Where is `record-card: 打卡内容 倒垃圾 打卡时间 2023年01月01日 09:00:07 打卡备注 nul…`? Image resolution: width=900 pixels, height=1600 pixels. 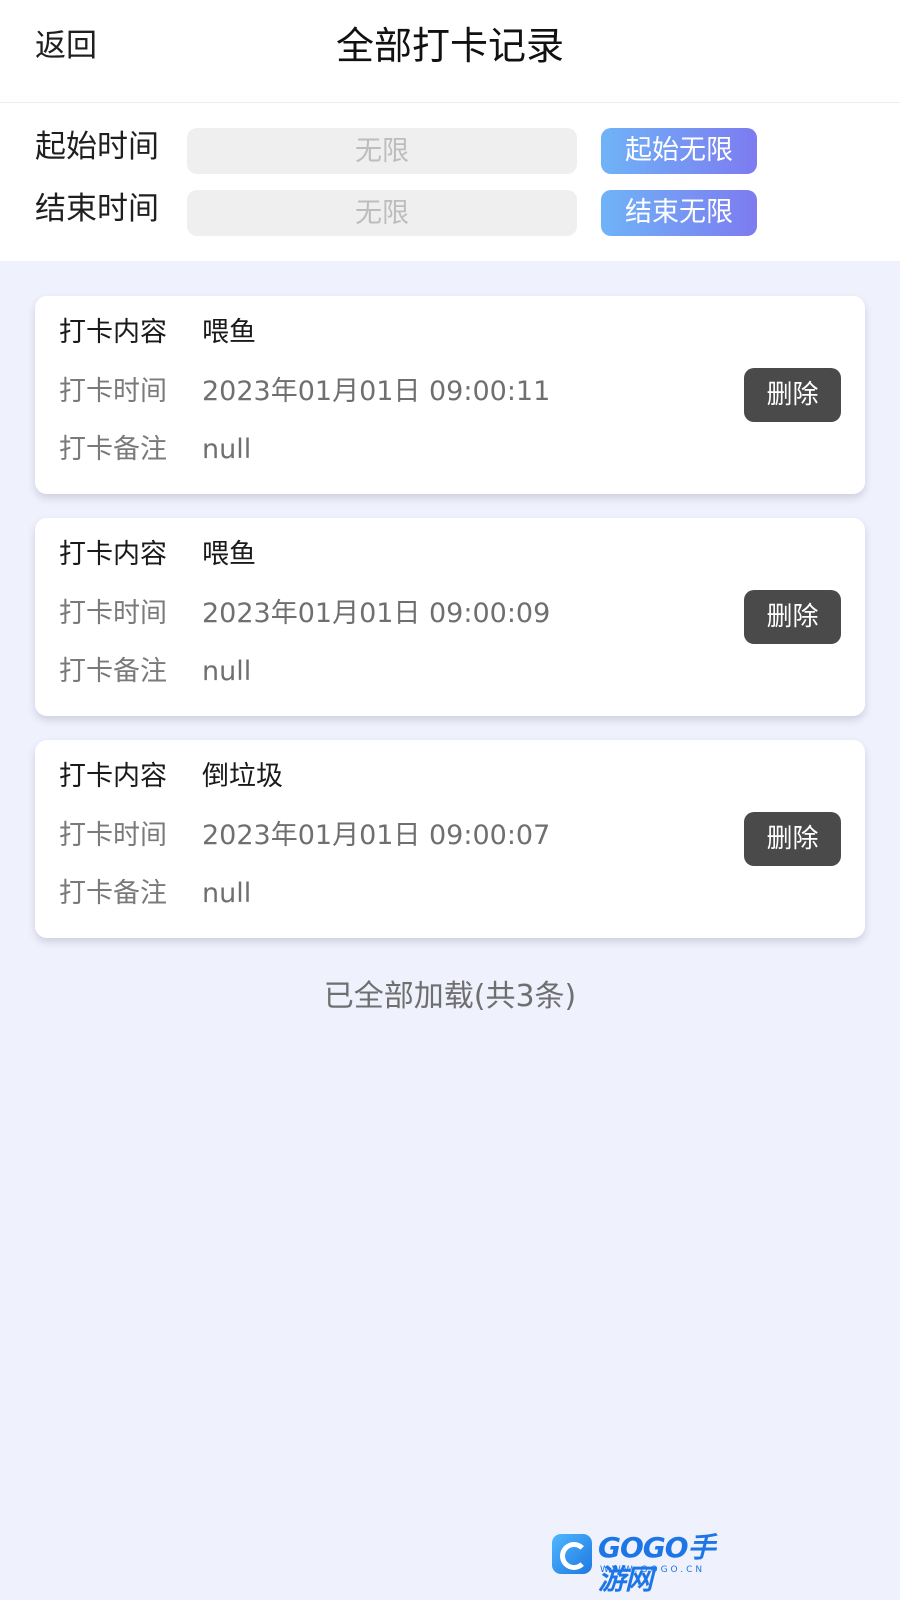
record-card: 打卡内容 倒垃圾 打卡时间 2023年01月01日 09:00:07 打卡备注 nul… is located at coordinates (450, 839).